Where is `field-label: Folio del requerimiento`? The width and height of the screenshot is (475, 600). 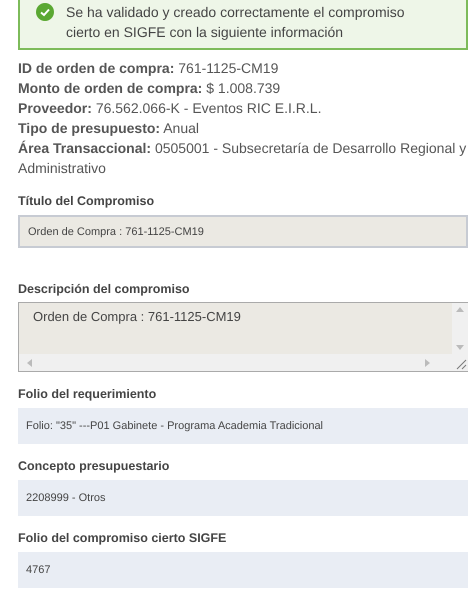 field-label: Folio del requerimiento is located at coordinates (88, 394).